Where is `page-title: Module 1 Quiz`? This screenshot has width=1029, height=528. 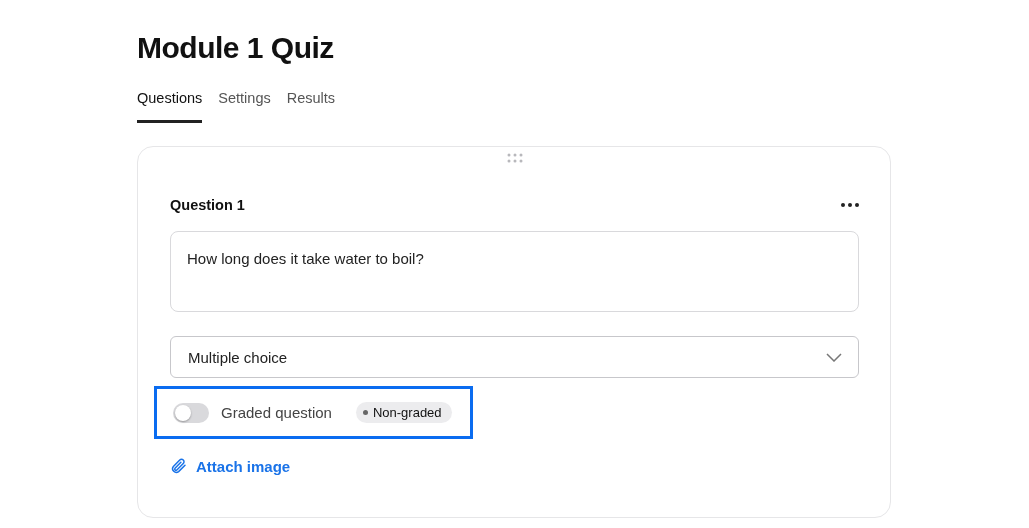
page-title: Module 1 Quiz is located at coordinates (236, 48).